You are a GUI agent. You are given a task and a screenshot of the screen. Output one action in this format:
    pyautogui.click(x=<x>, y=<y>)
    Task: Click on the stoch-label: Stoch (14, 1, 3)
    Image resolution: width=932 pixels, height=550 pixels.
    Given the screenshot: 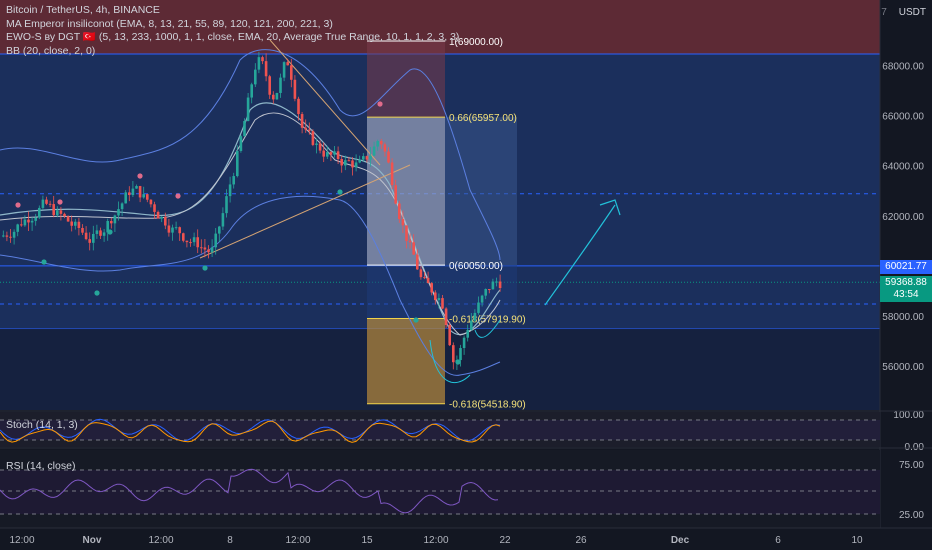 What is the action you would take?
    pyautogui.click(x=42, y=425)
    